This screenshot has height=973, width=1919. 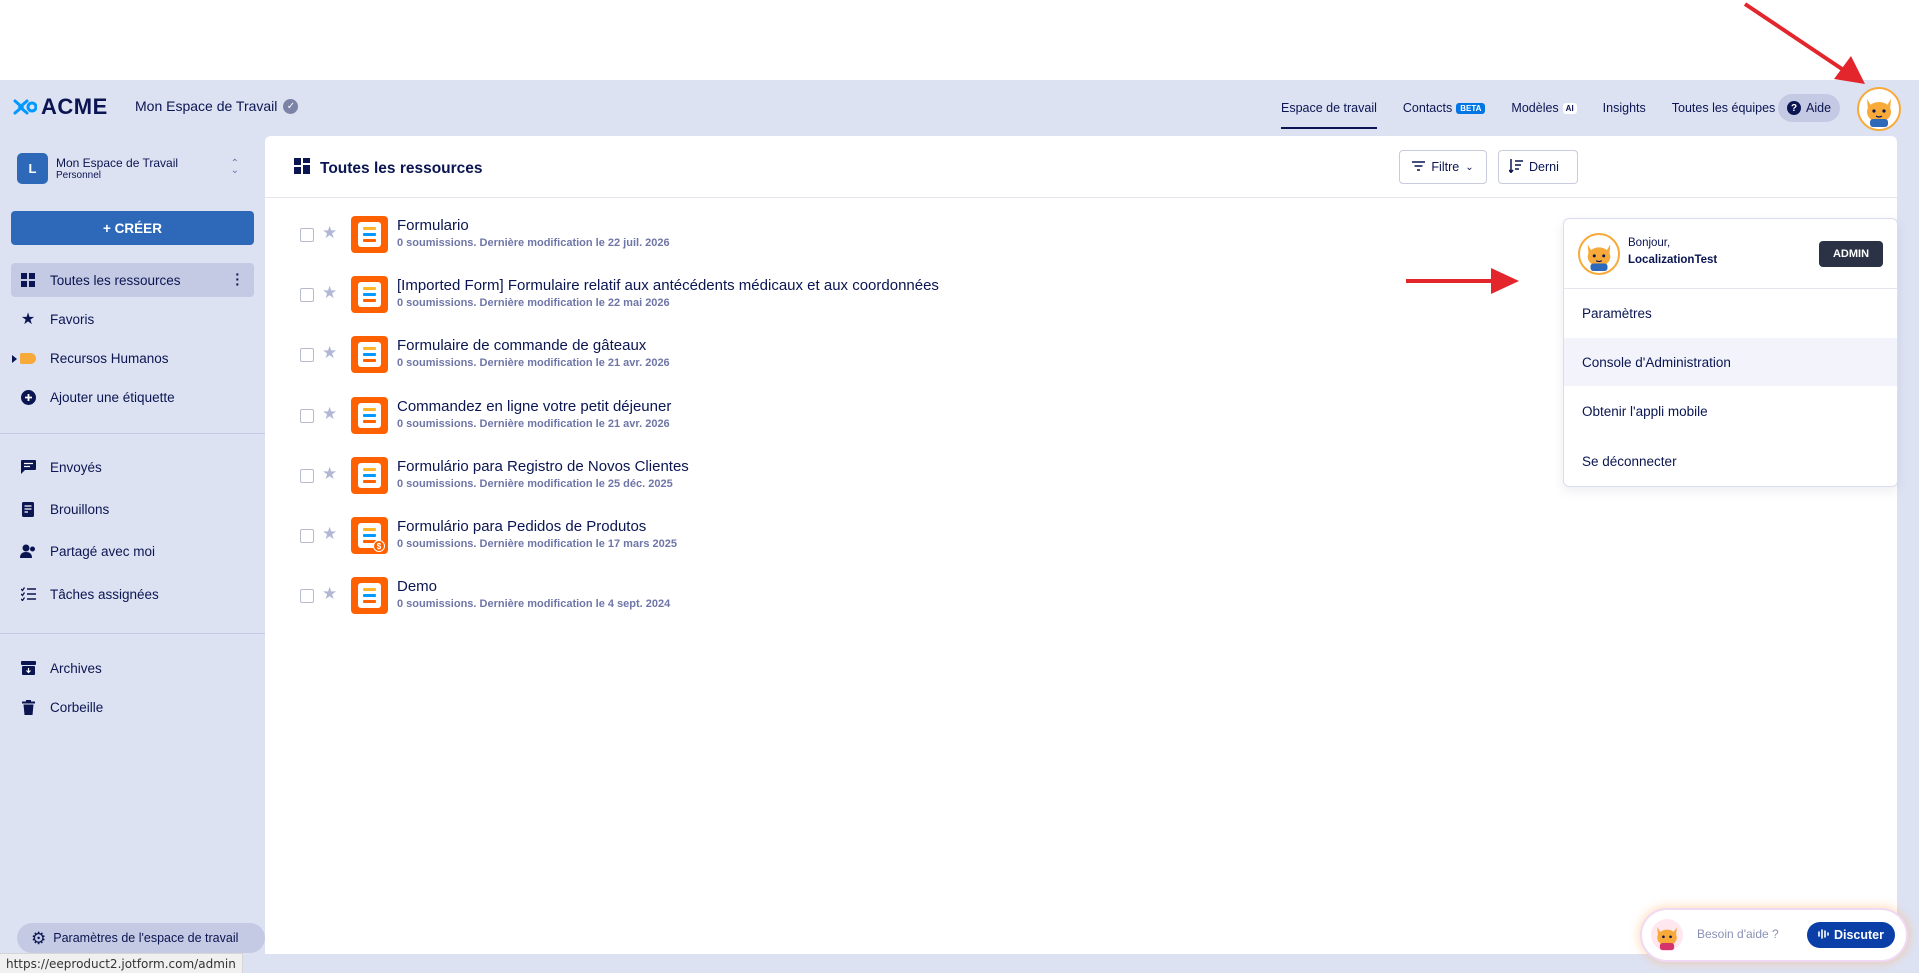 What do you see at coordinates (141, 938) in the screenshot?
I see `workspace-settings-button: ⚙ Paramètres de l'espace de travail` at bounding box center [141, 938].